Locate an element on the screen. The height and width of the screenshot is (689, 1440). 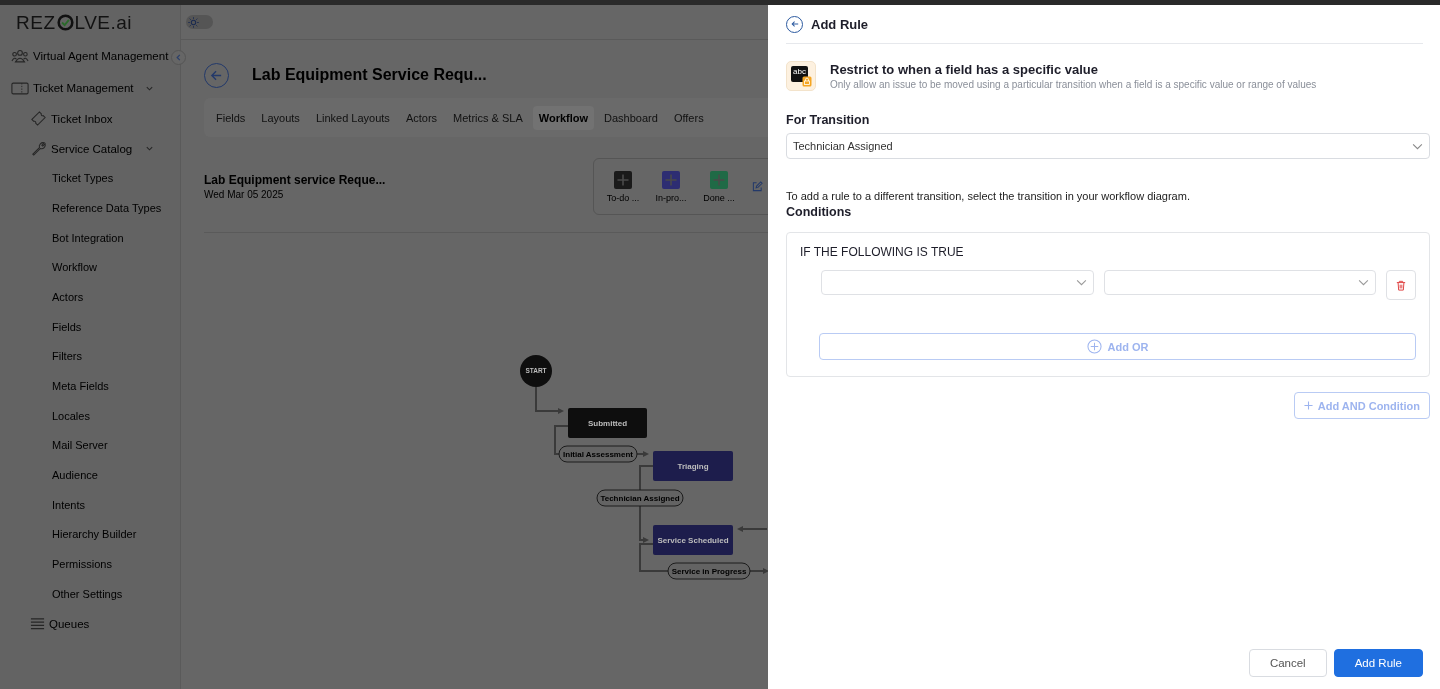
back-button is located at coordinates (794, 24).